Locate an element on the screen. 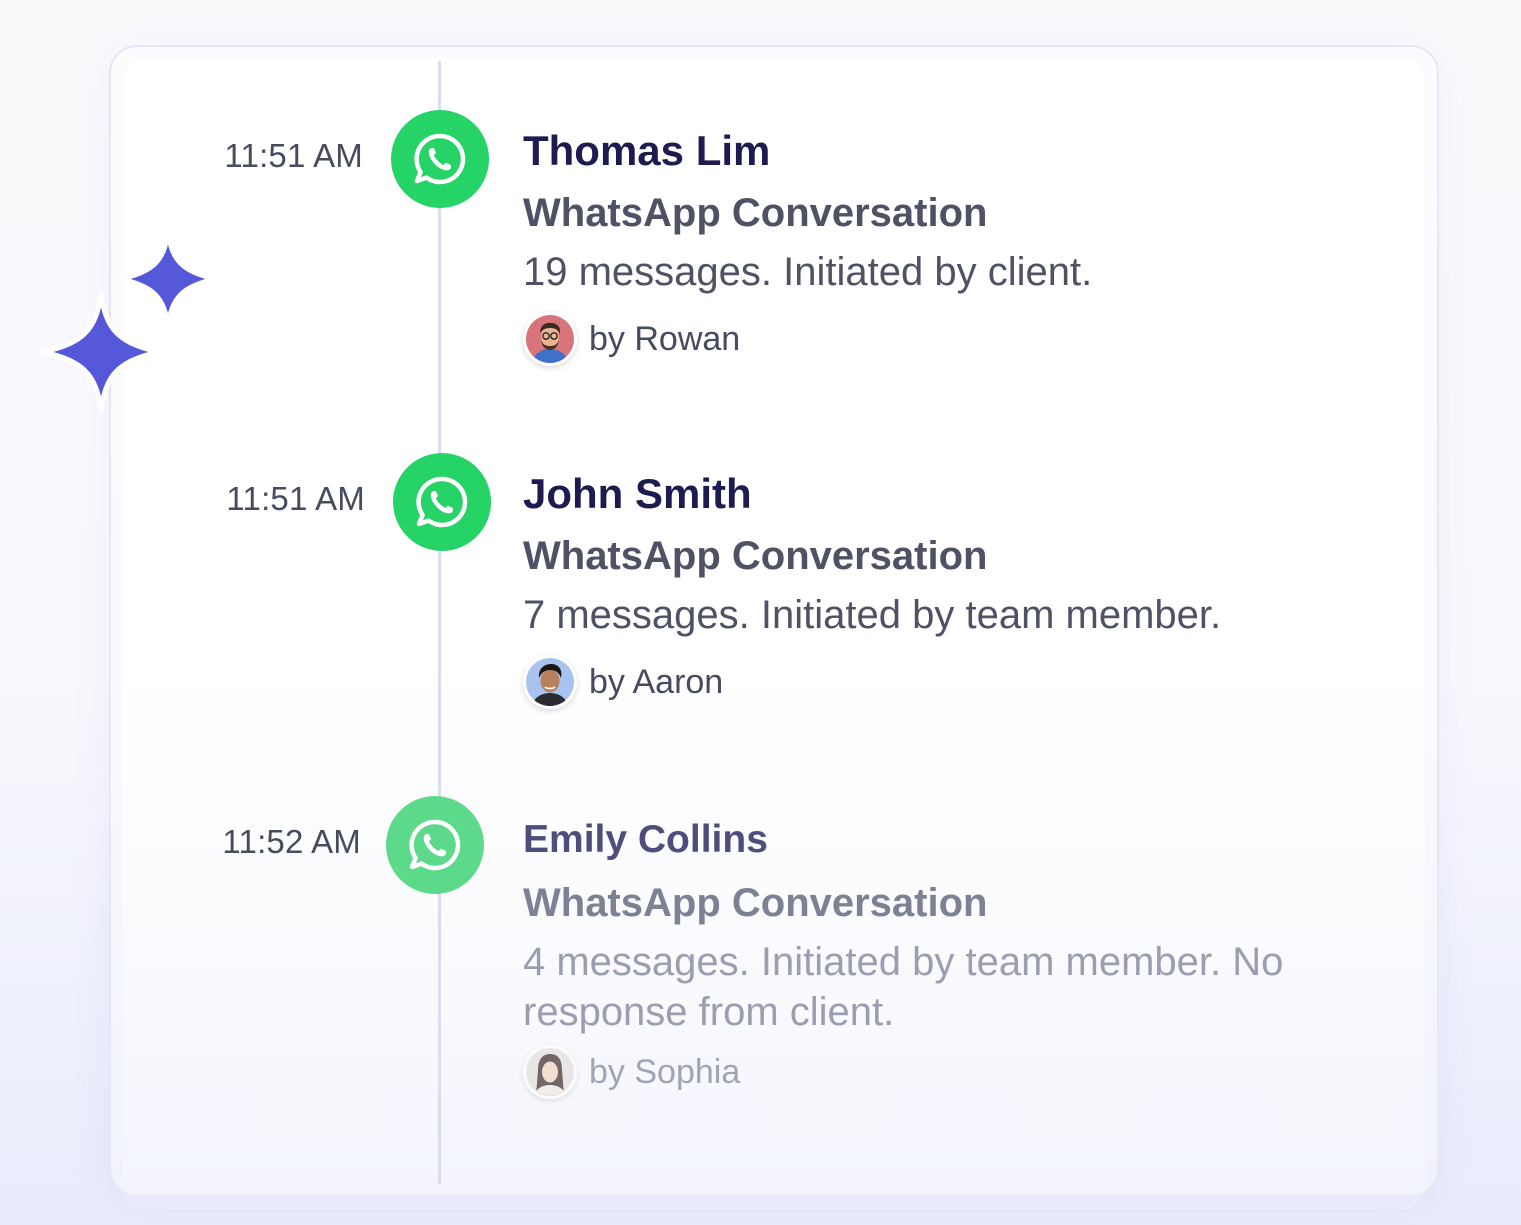 This screenshot has width=1521, height=1225. conversation-description: 19 messages. Initiated by client. is located at coordinates (808, 272).